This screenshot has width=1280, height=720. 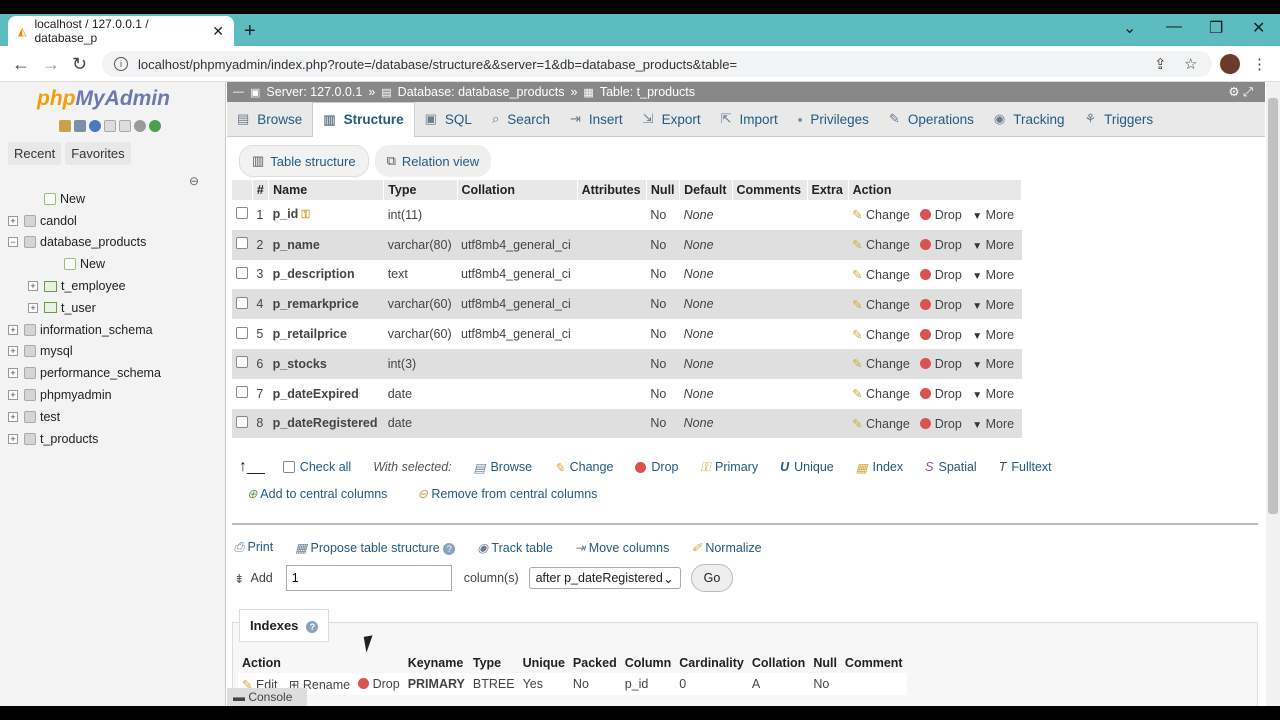 I want to click on tree-label: mysql, so click(x=56, y=351).